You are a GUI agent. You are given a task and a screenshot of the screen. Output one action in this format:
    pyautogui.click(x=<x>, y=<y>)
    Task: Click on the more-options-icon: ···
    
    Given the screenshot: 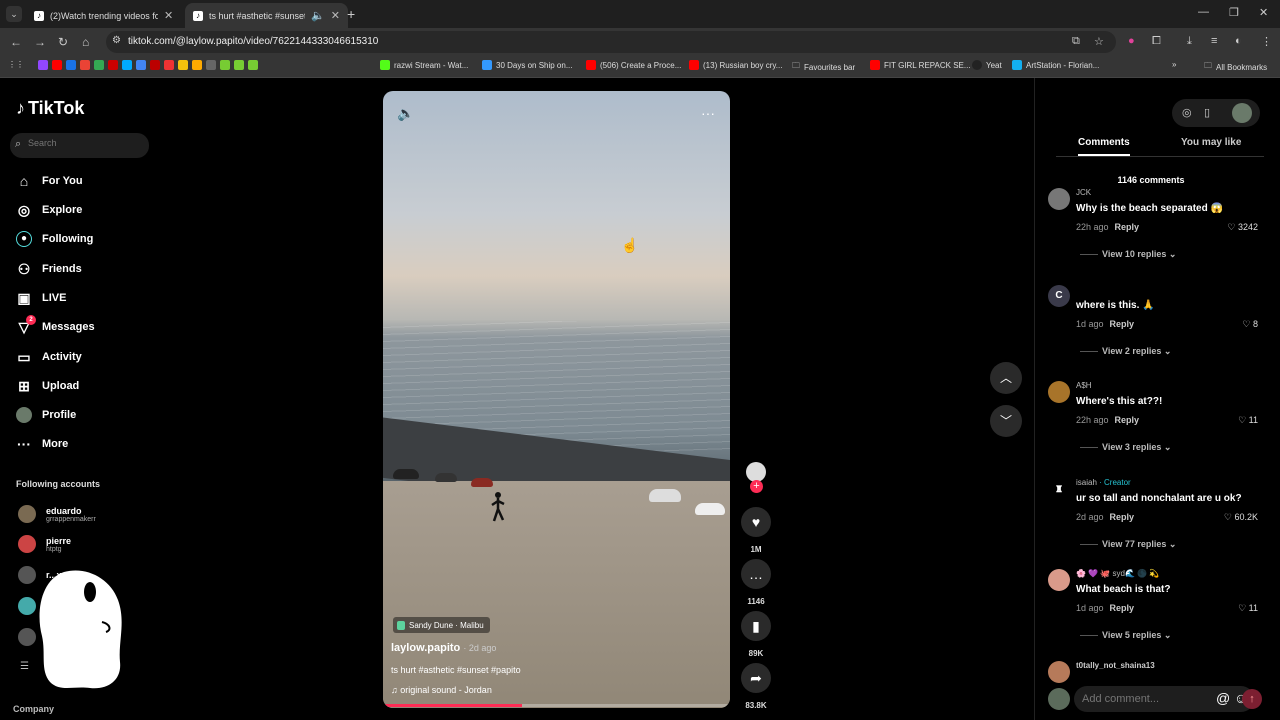 What is the action you would take?
    pyautogui.click(x=708, y=113)
    